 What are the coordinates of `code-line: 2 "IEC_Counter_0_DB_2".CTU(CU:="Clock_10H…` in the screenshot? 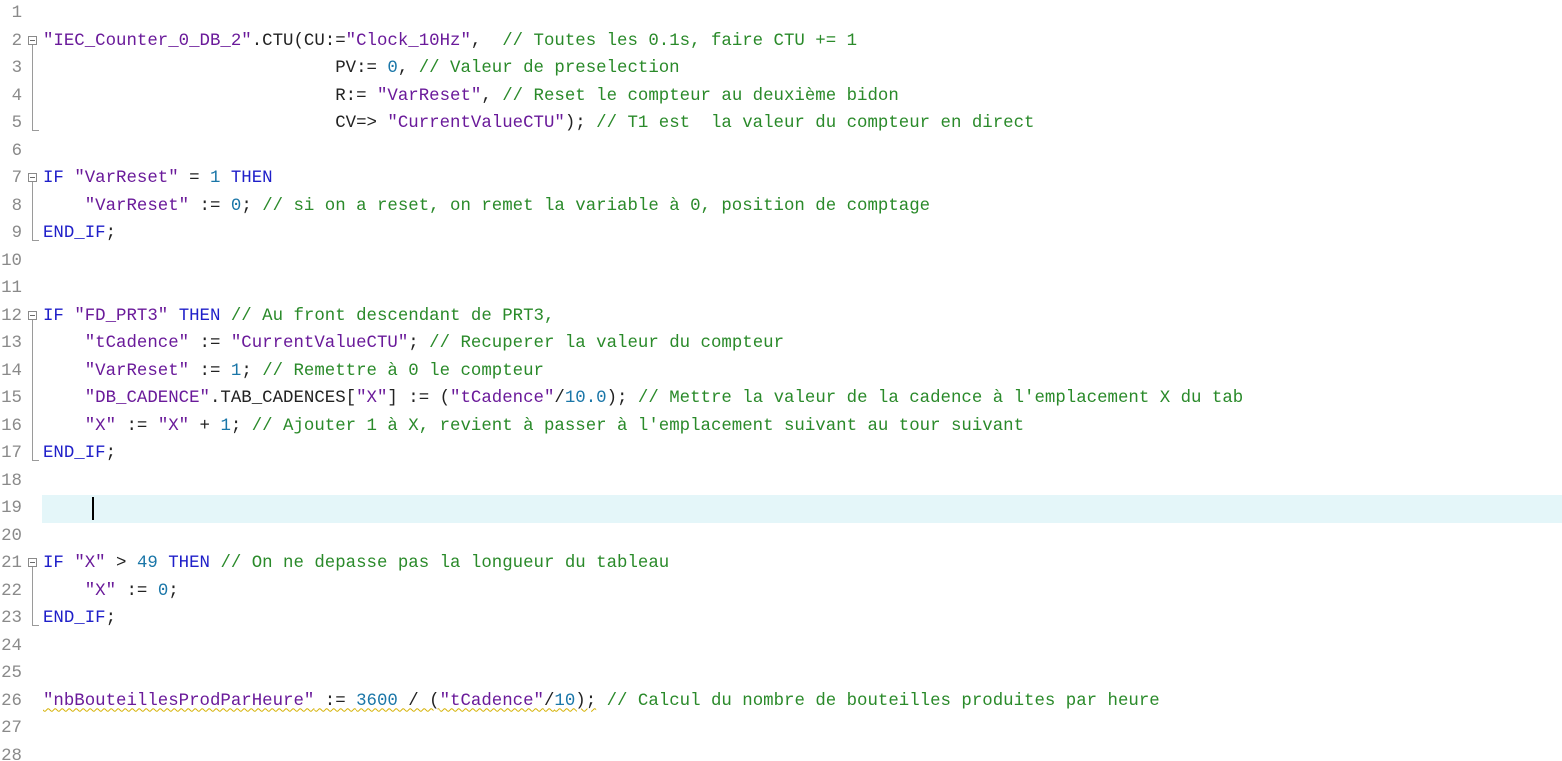 It's located at (781, 42).